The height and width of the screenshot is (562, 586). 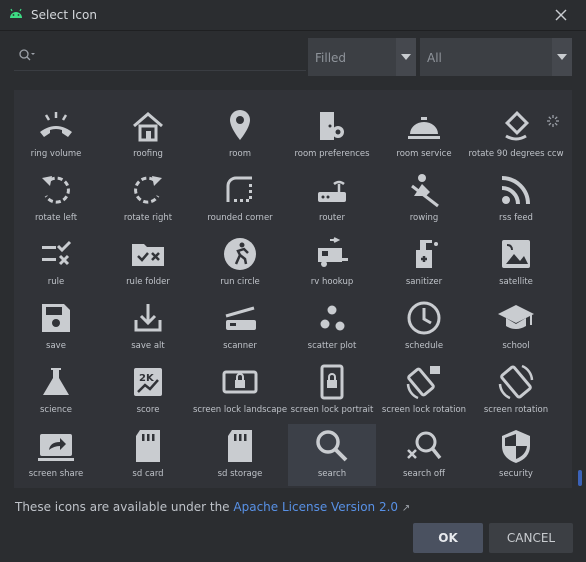 I want to click on icon-cell-screen-lock-portrait: screen lock portrait, so click(x=332, y=391).